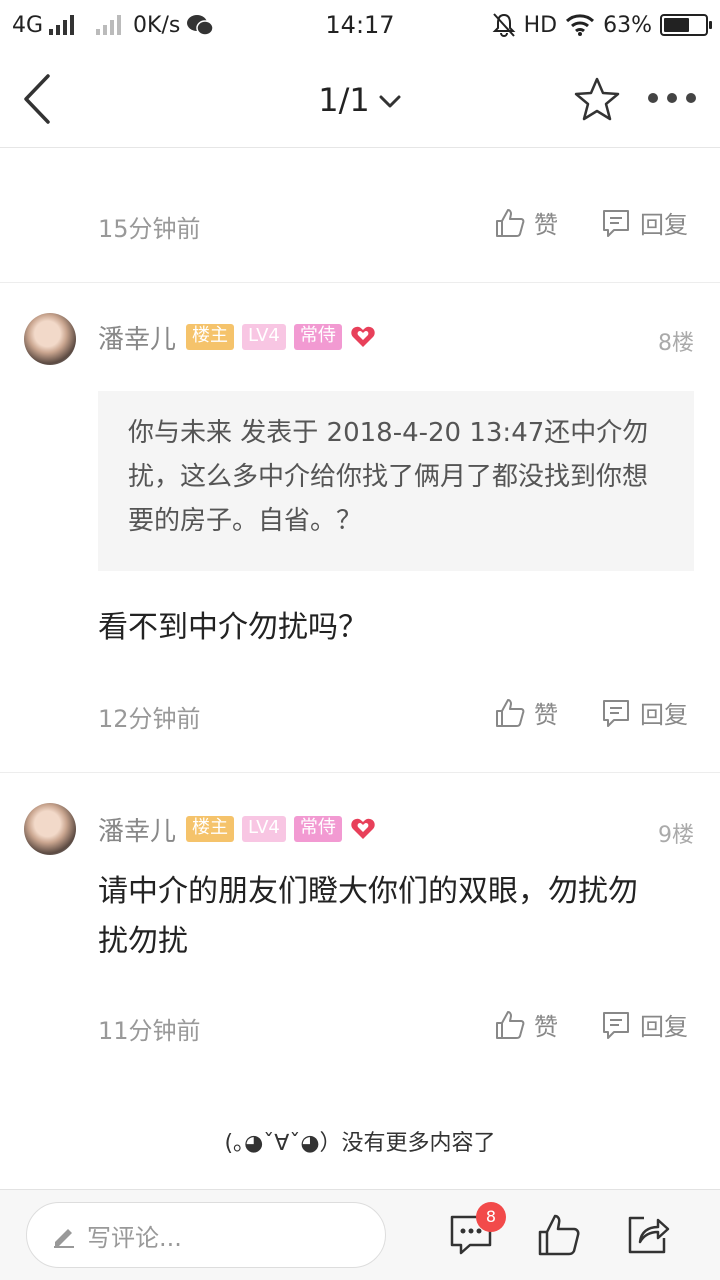 The width and height of the screenshot is (720, 1280). What do you see at coordinates (360, 225) in the screenshot?
I see `previous-post-meta: 15分钟前 赞 回复` at bounding box center [360, 225].